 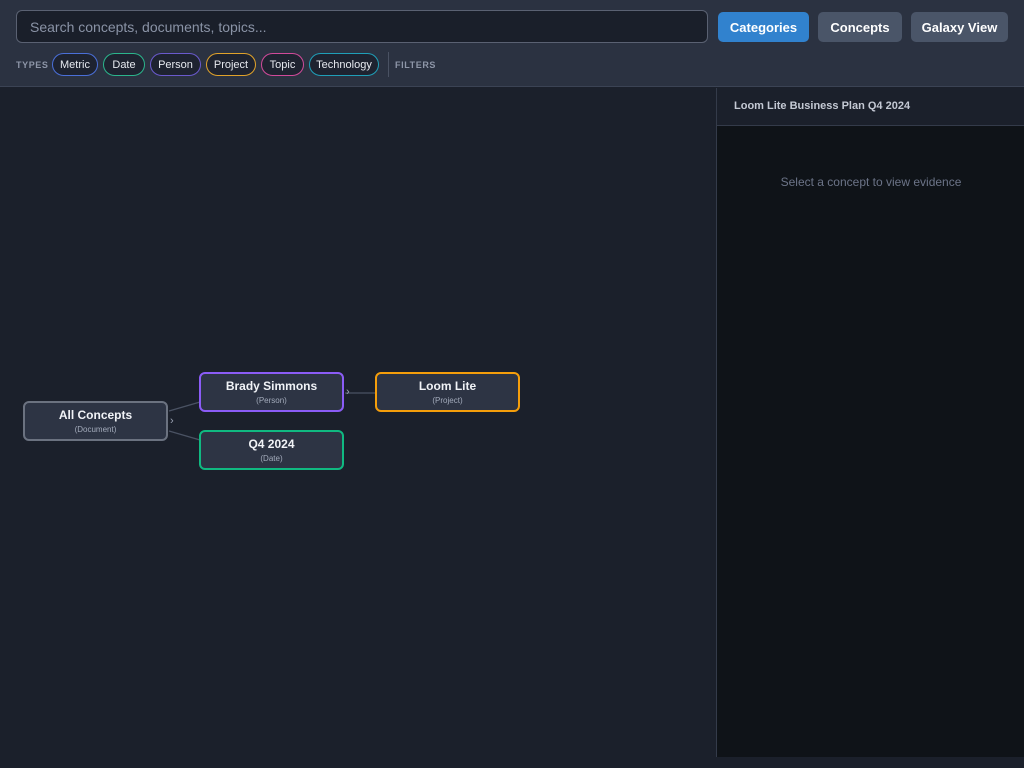 I want to click on search-input, so click(x=362, y=26).